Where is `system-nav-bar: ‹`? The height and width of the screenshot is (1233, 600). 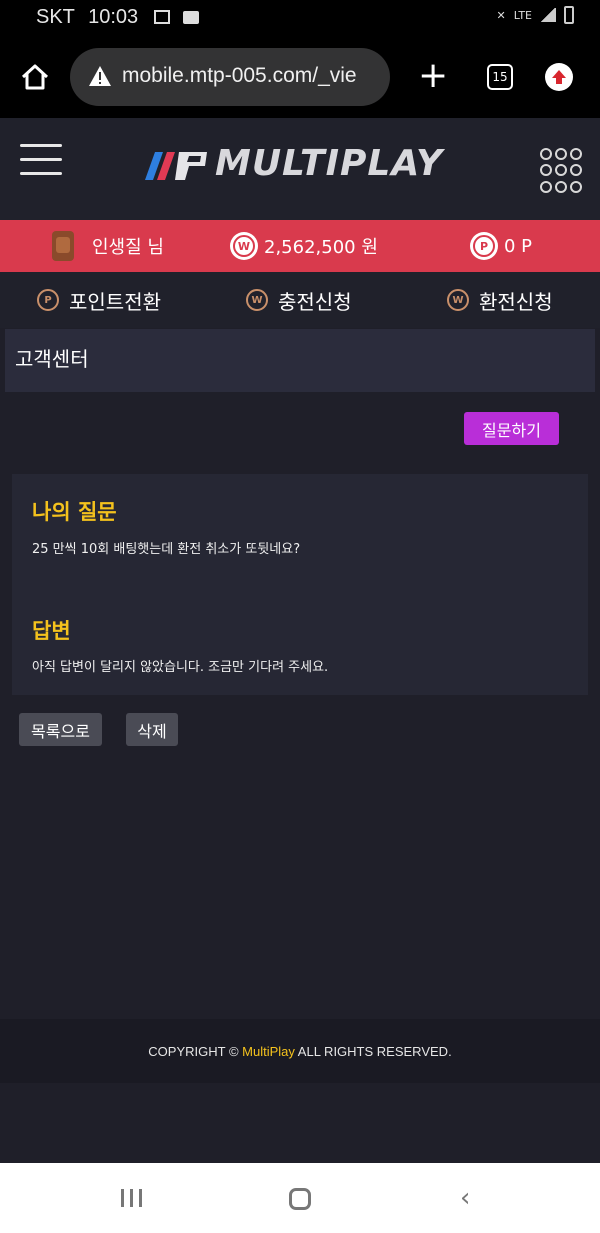 system-nav-bar: ‹ is located at coordinates (300, 1198).